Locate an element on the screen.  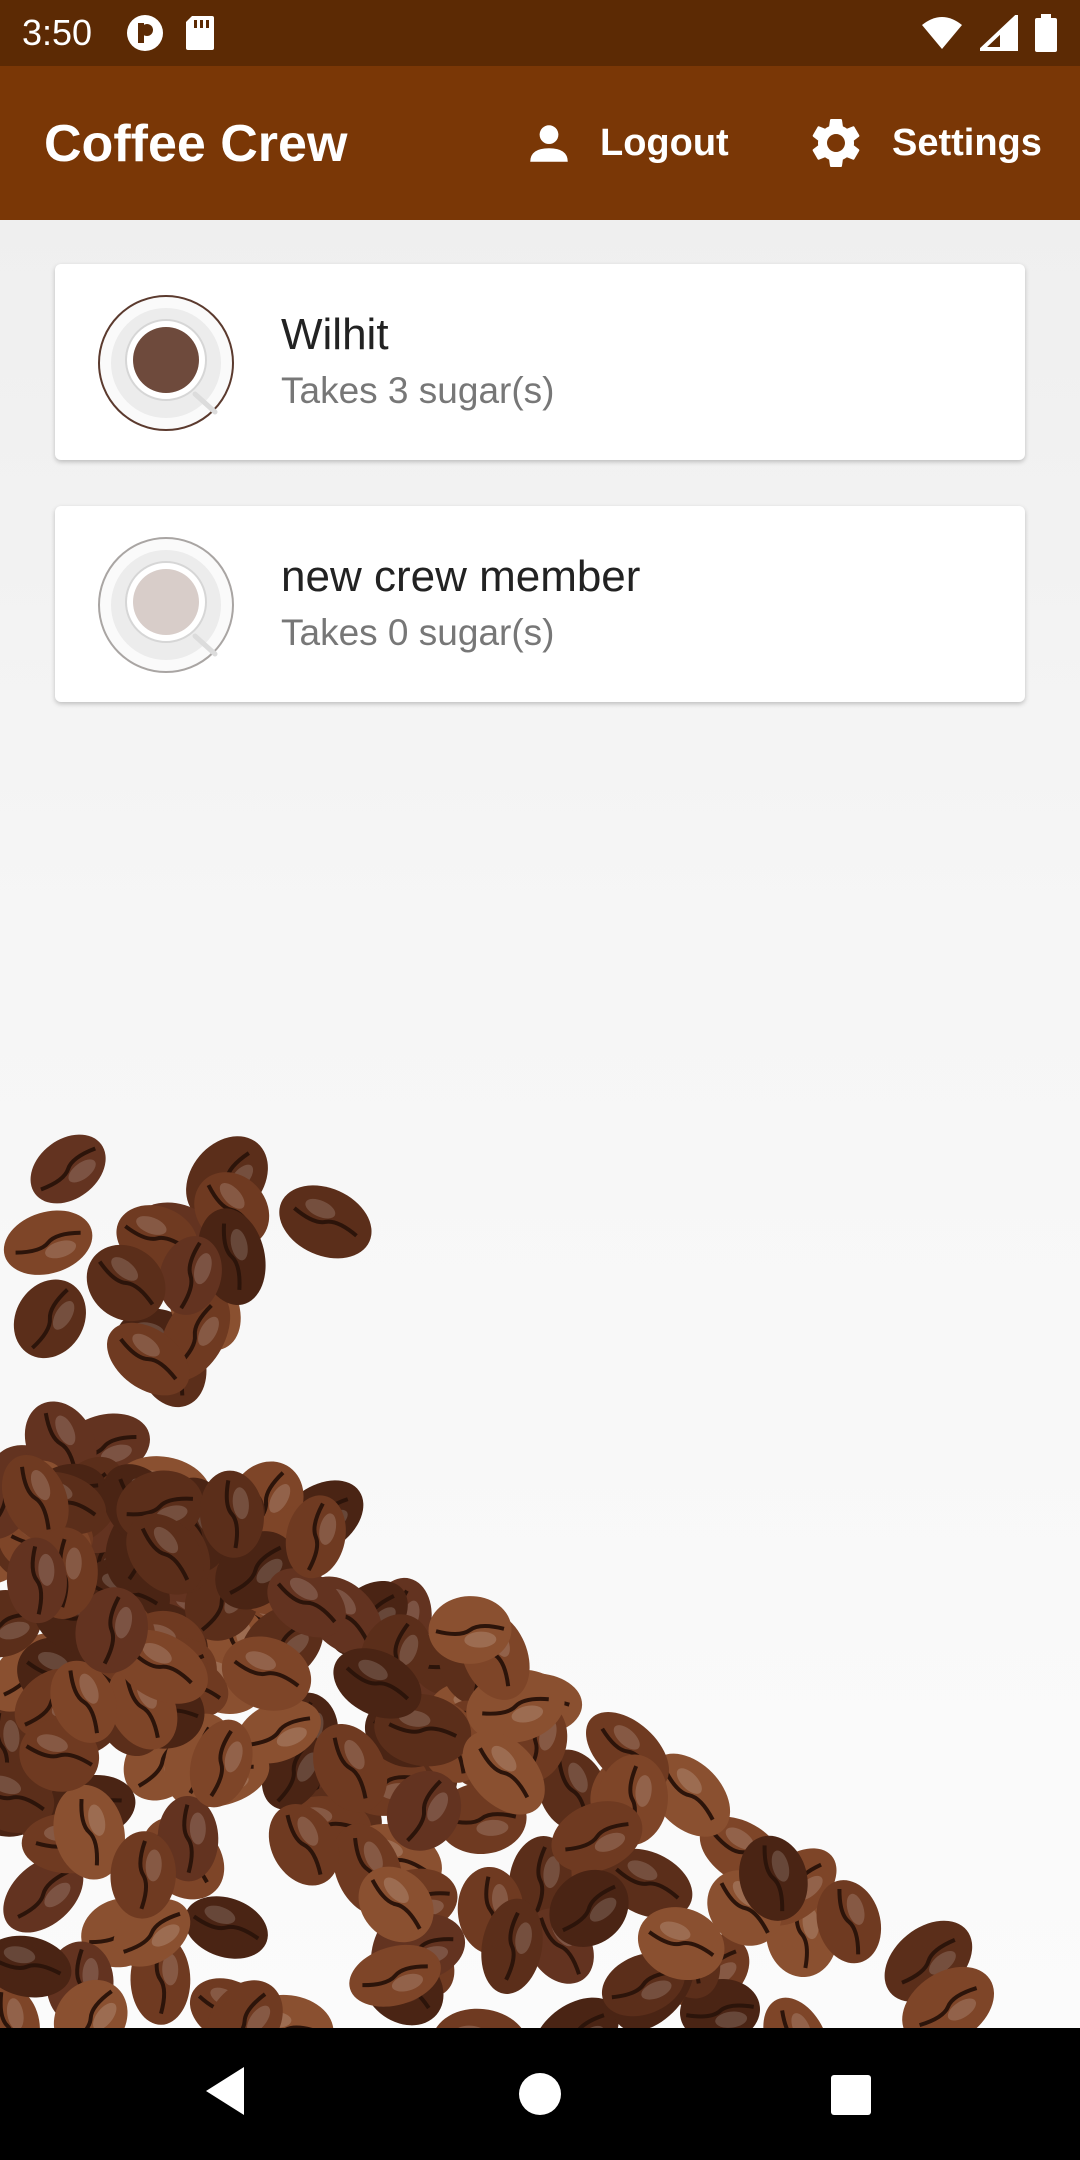
status-icons-left is located at coordinates (171, 33).